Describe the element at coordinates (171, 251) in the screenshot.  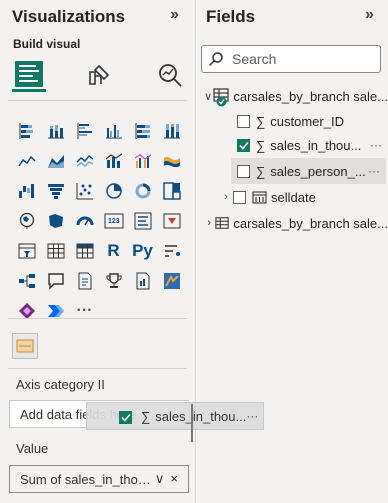
I see `key-influencers-icon` at that location.